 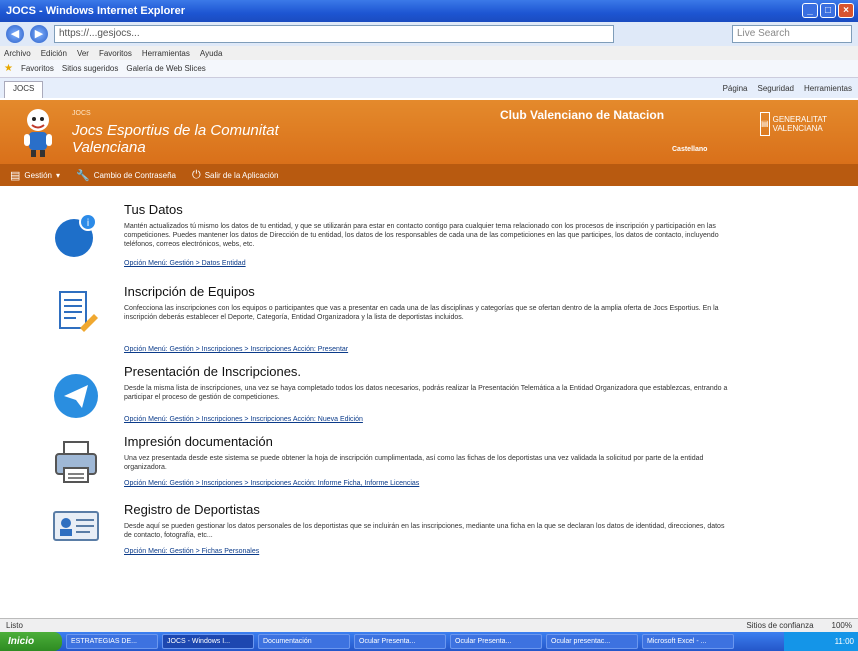 What do you see at coordinates (165, 68) in the screenshot?
I see `fav-item-webslices: Galería de Web Slices` at bounding box center [165, 68].